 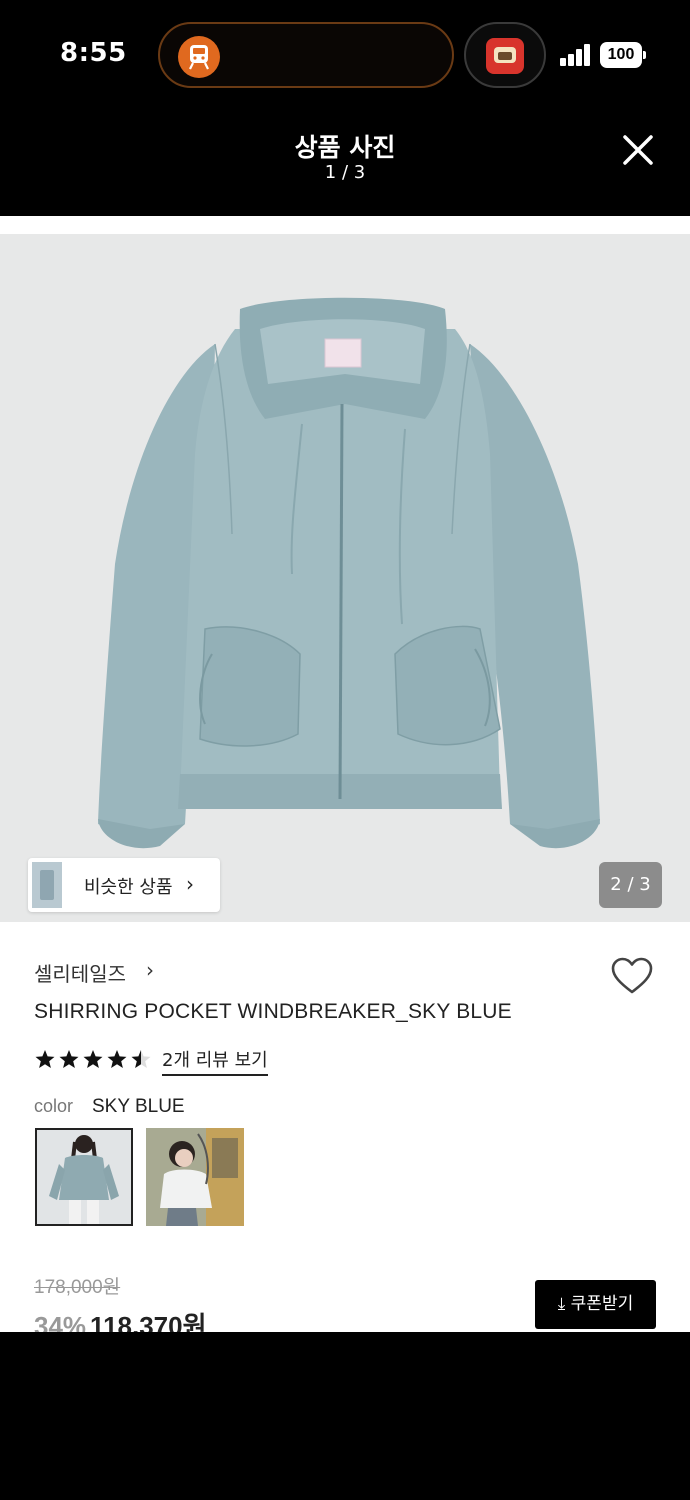 What do you see at coordinates (148, 1321) in the screenshot?
I see `sale-price: 118,370원` at bounding box center [148, 1321].